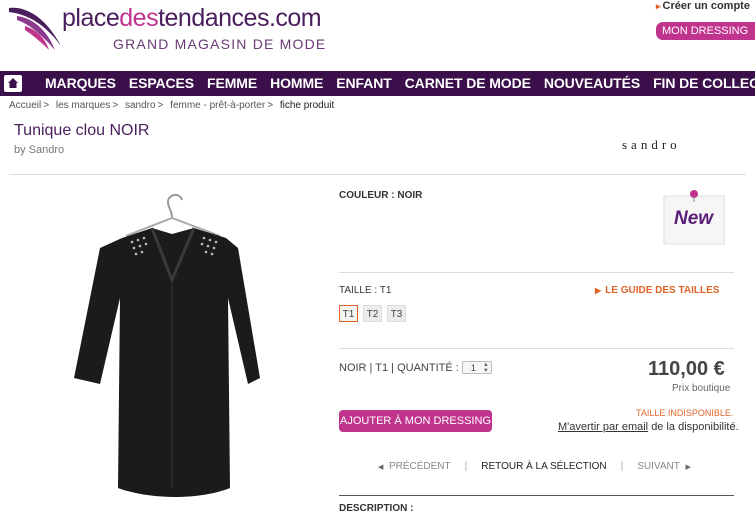 This screenshot has height=514, width=755. What do you see at coordinates (685, 413) in the screenshot?
I see `size-unavailable-notice: TAILLE INDISPONIBLE.` at bounding box center [685, 413].